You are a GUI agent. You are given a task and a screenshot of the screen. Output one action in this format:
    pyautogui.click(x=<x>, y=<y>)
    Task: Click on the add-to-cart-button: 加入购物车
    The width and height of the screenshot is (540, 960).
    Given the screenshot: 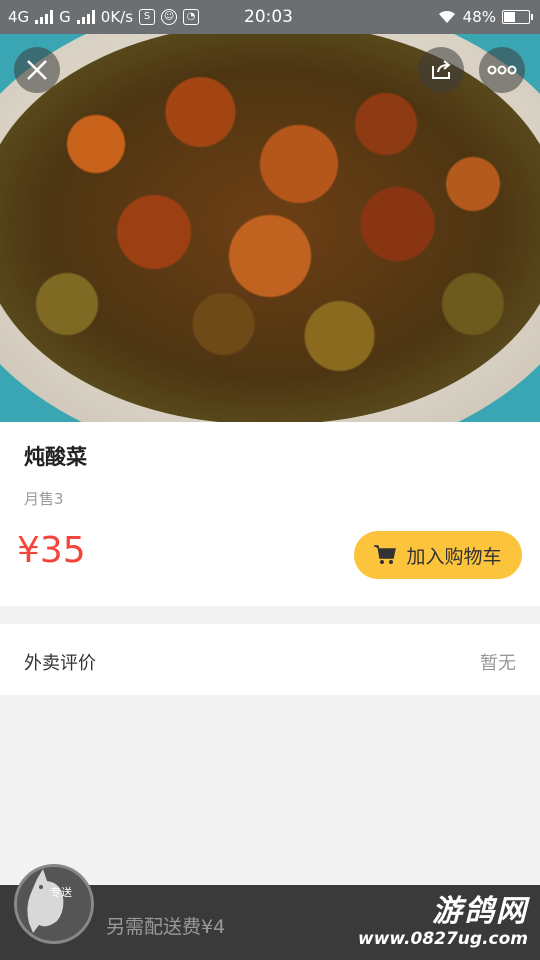 What is the action you would take?
    pyautogui.click(x=438, y=555)
    